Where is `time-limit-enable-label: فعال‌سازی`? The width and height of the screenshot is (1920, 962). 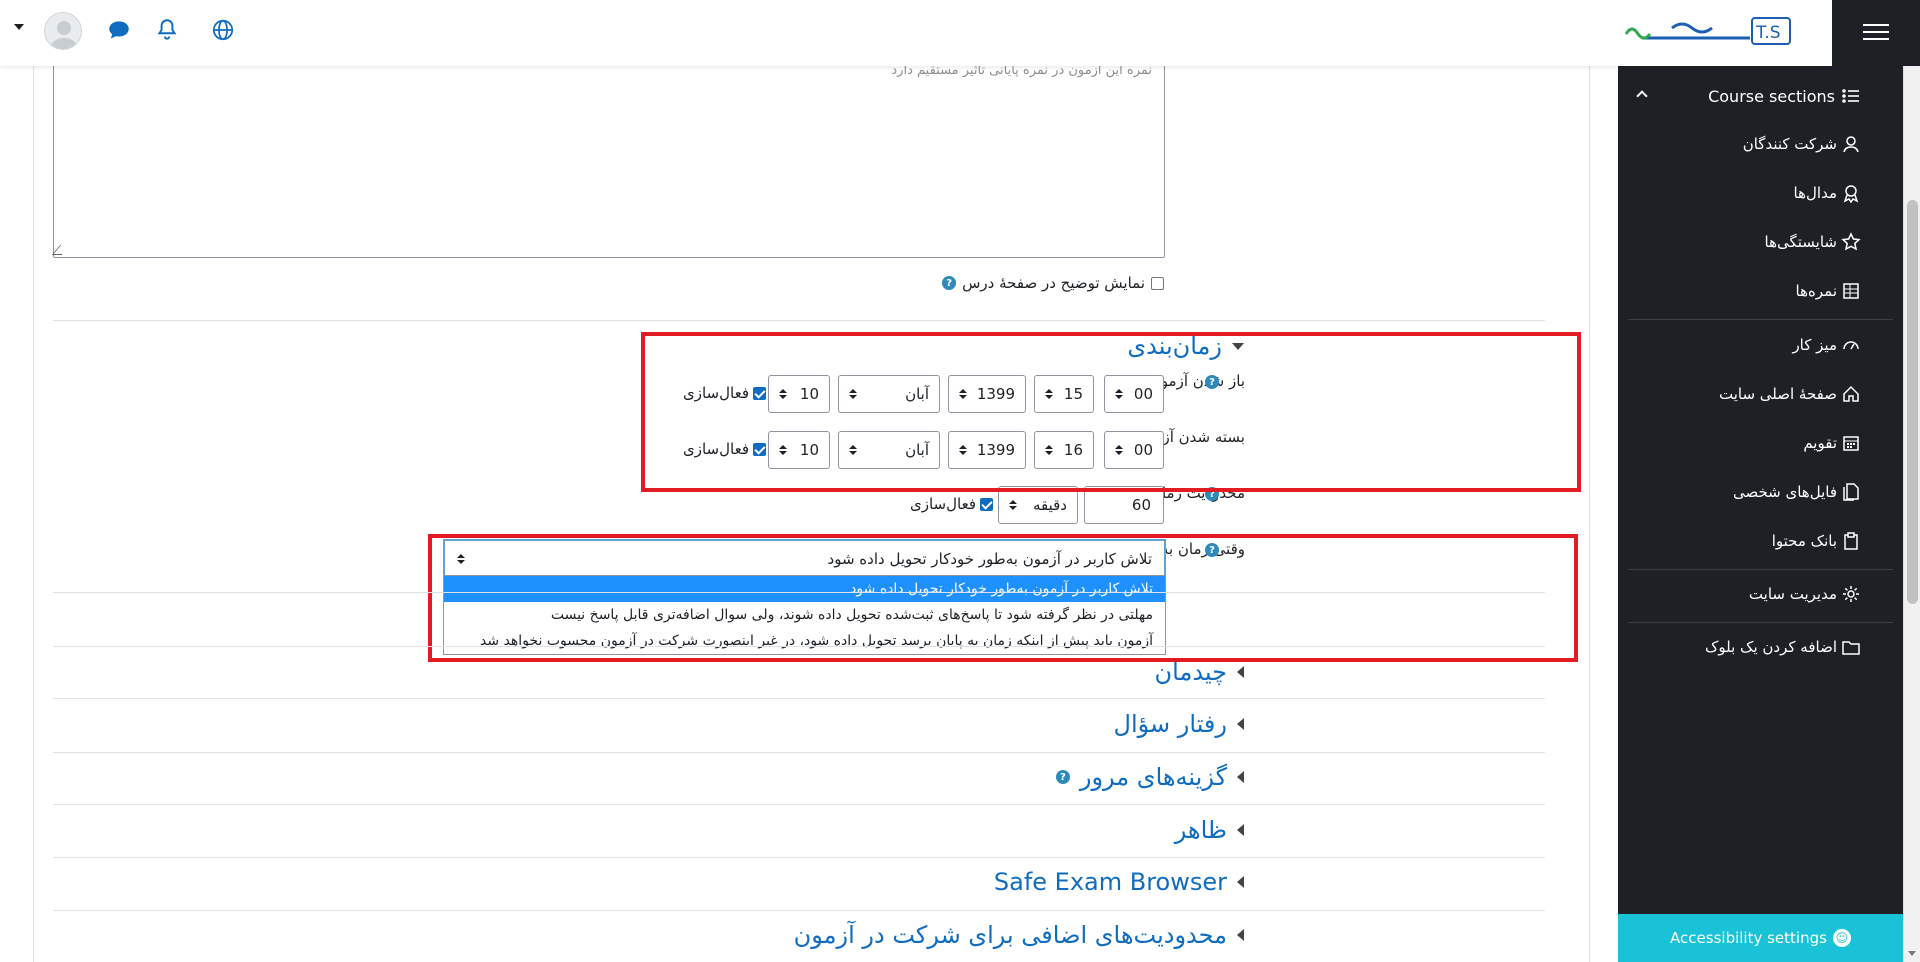 time-limit-enable-label: فعال‌سازی is located at coordinates (943, 504).